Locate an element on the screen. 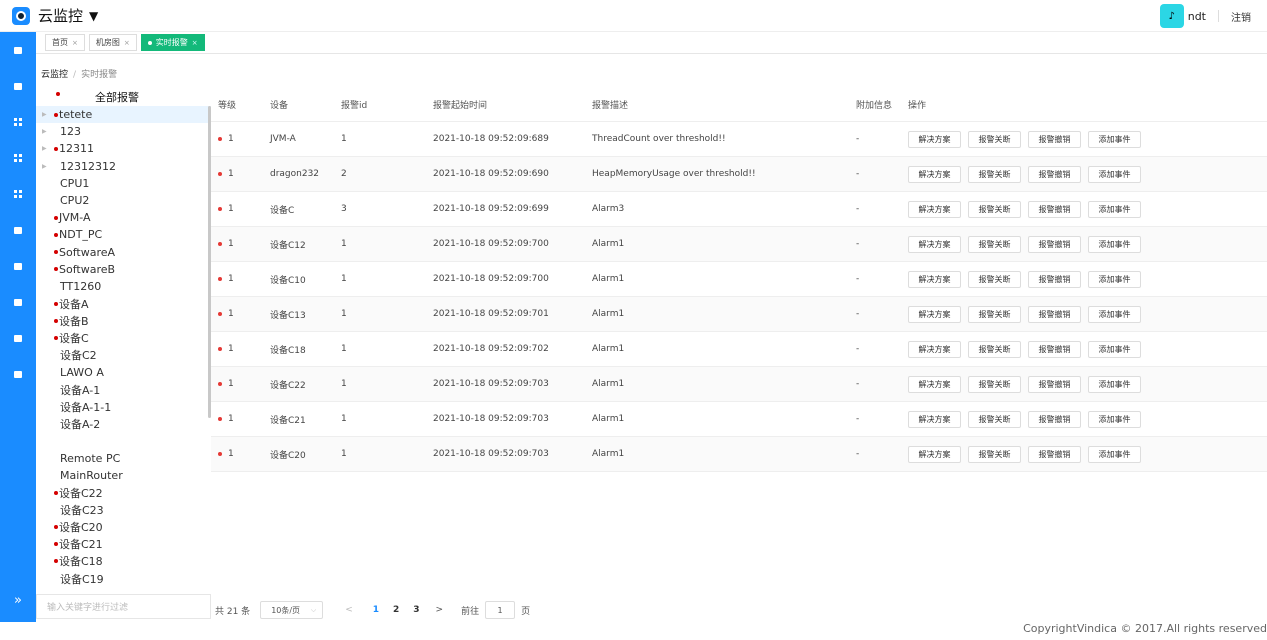  tab-room-map: 机房图 × is located at coordinates (112, 42).